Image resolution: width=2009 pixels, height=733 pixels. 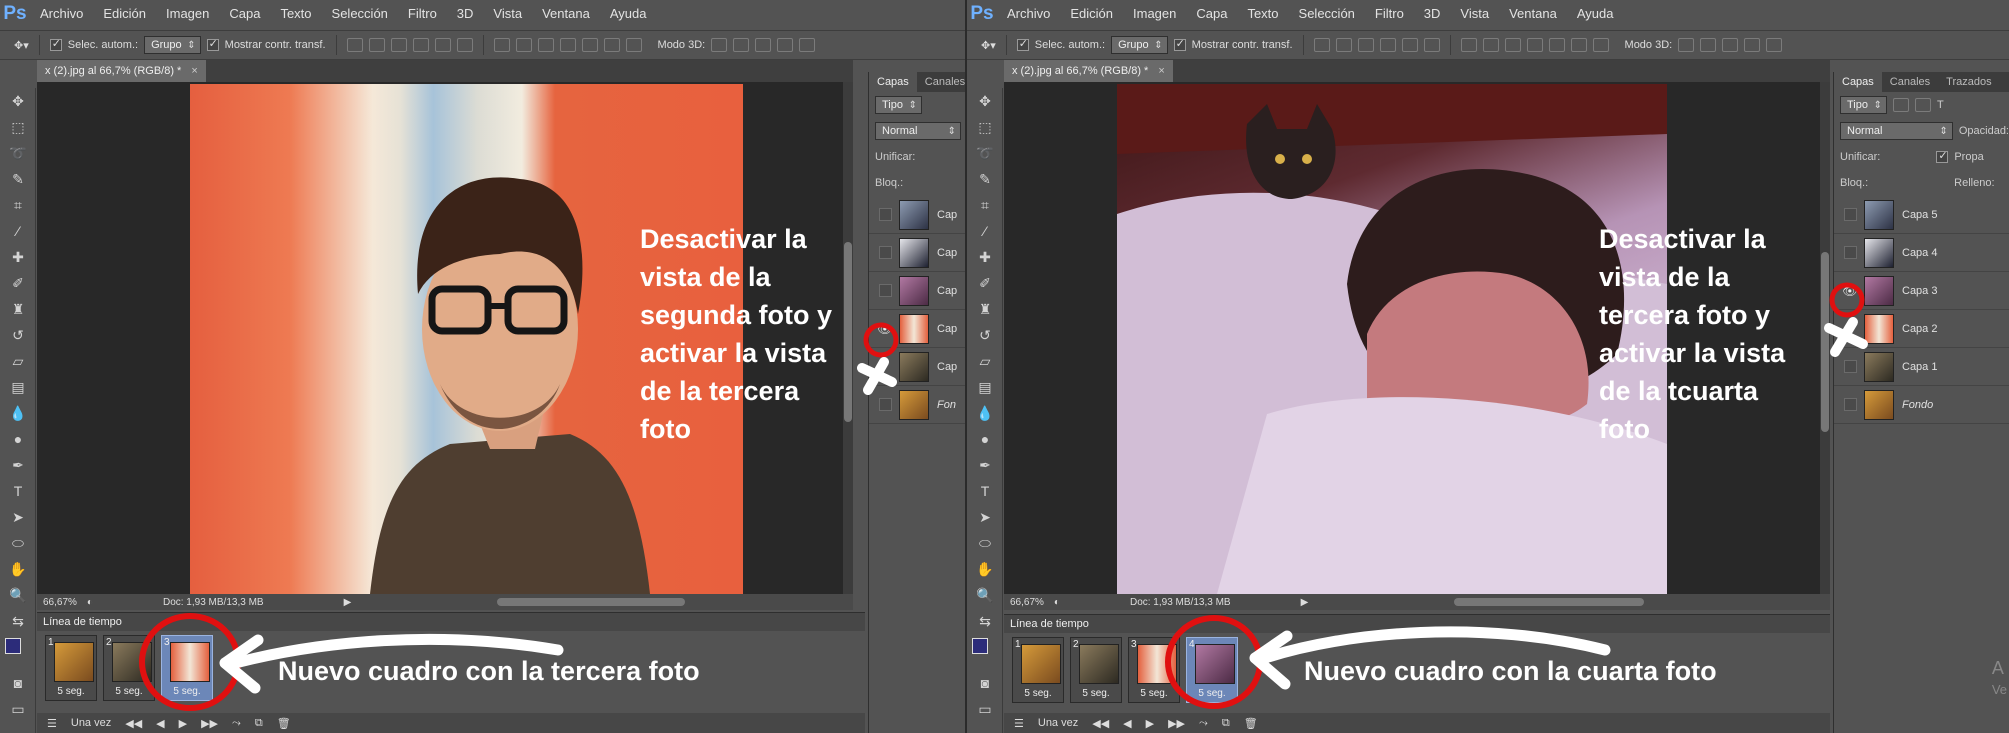 I want to click on layer-name: Capa 4, so click(x=1919, y=253).